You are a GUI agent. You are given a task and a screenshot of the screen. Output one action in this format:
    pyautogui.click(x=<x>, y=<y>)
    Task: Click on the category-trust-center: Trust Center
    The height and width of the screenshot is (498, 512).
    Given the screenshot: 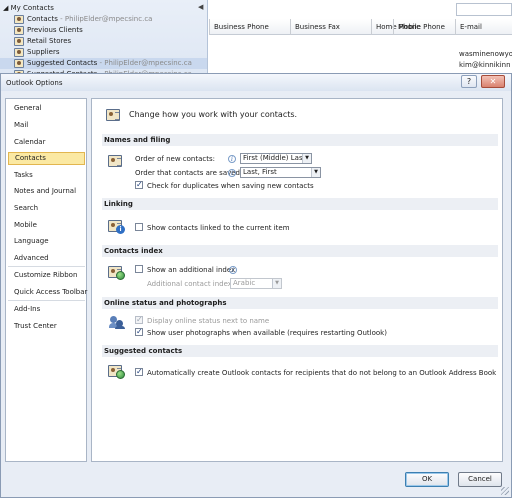 What is the action you would take?
    pyautogui.click(x=46, y=326)
    